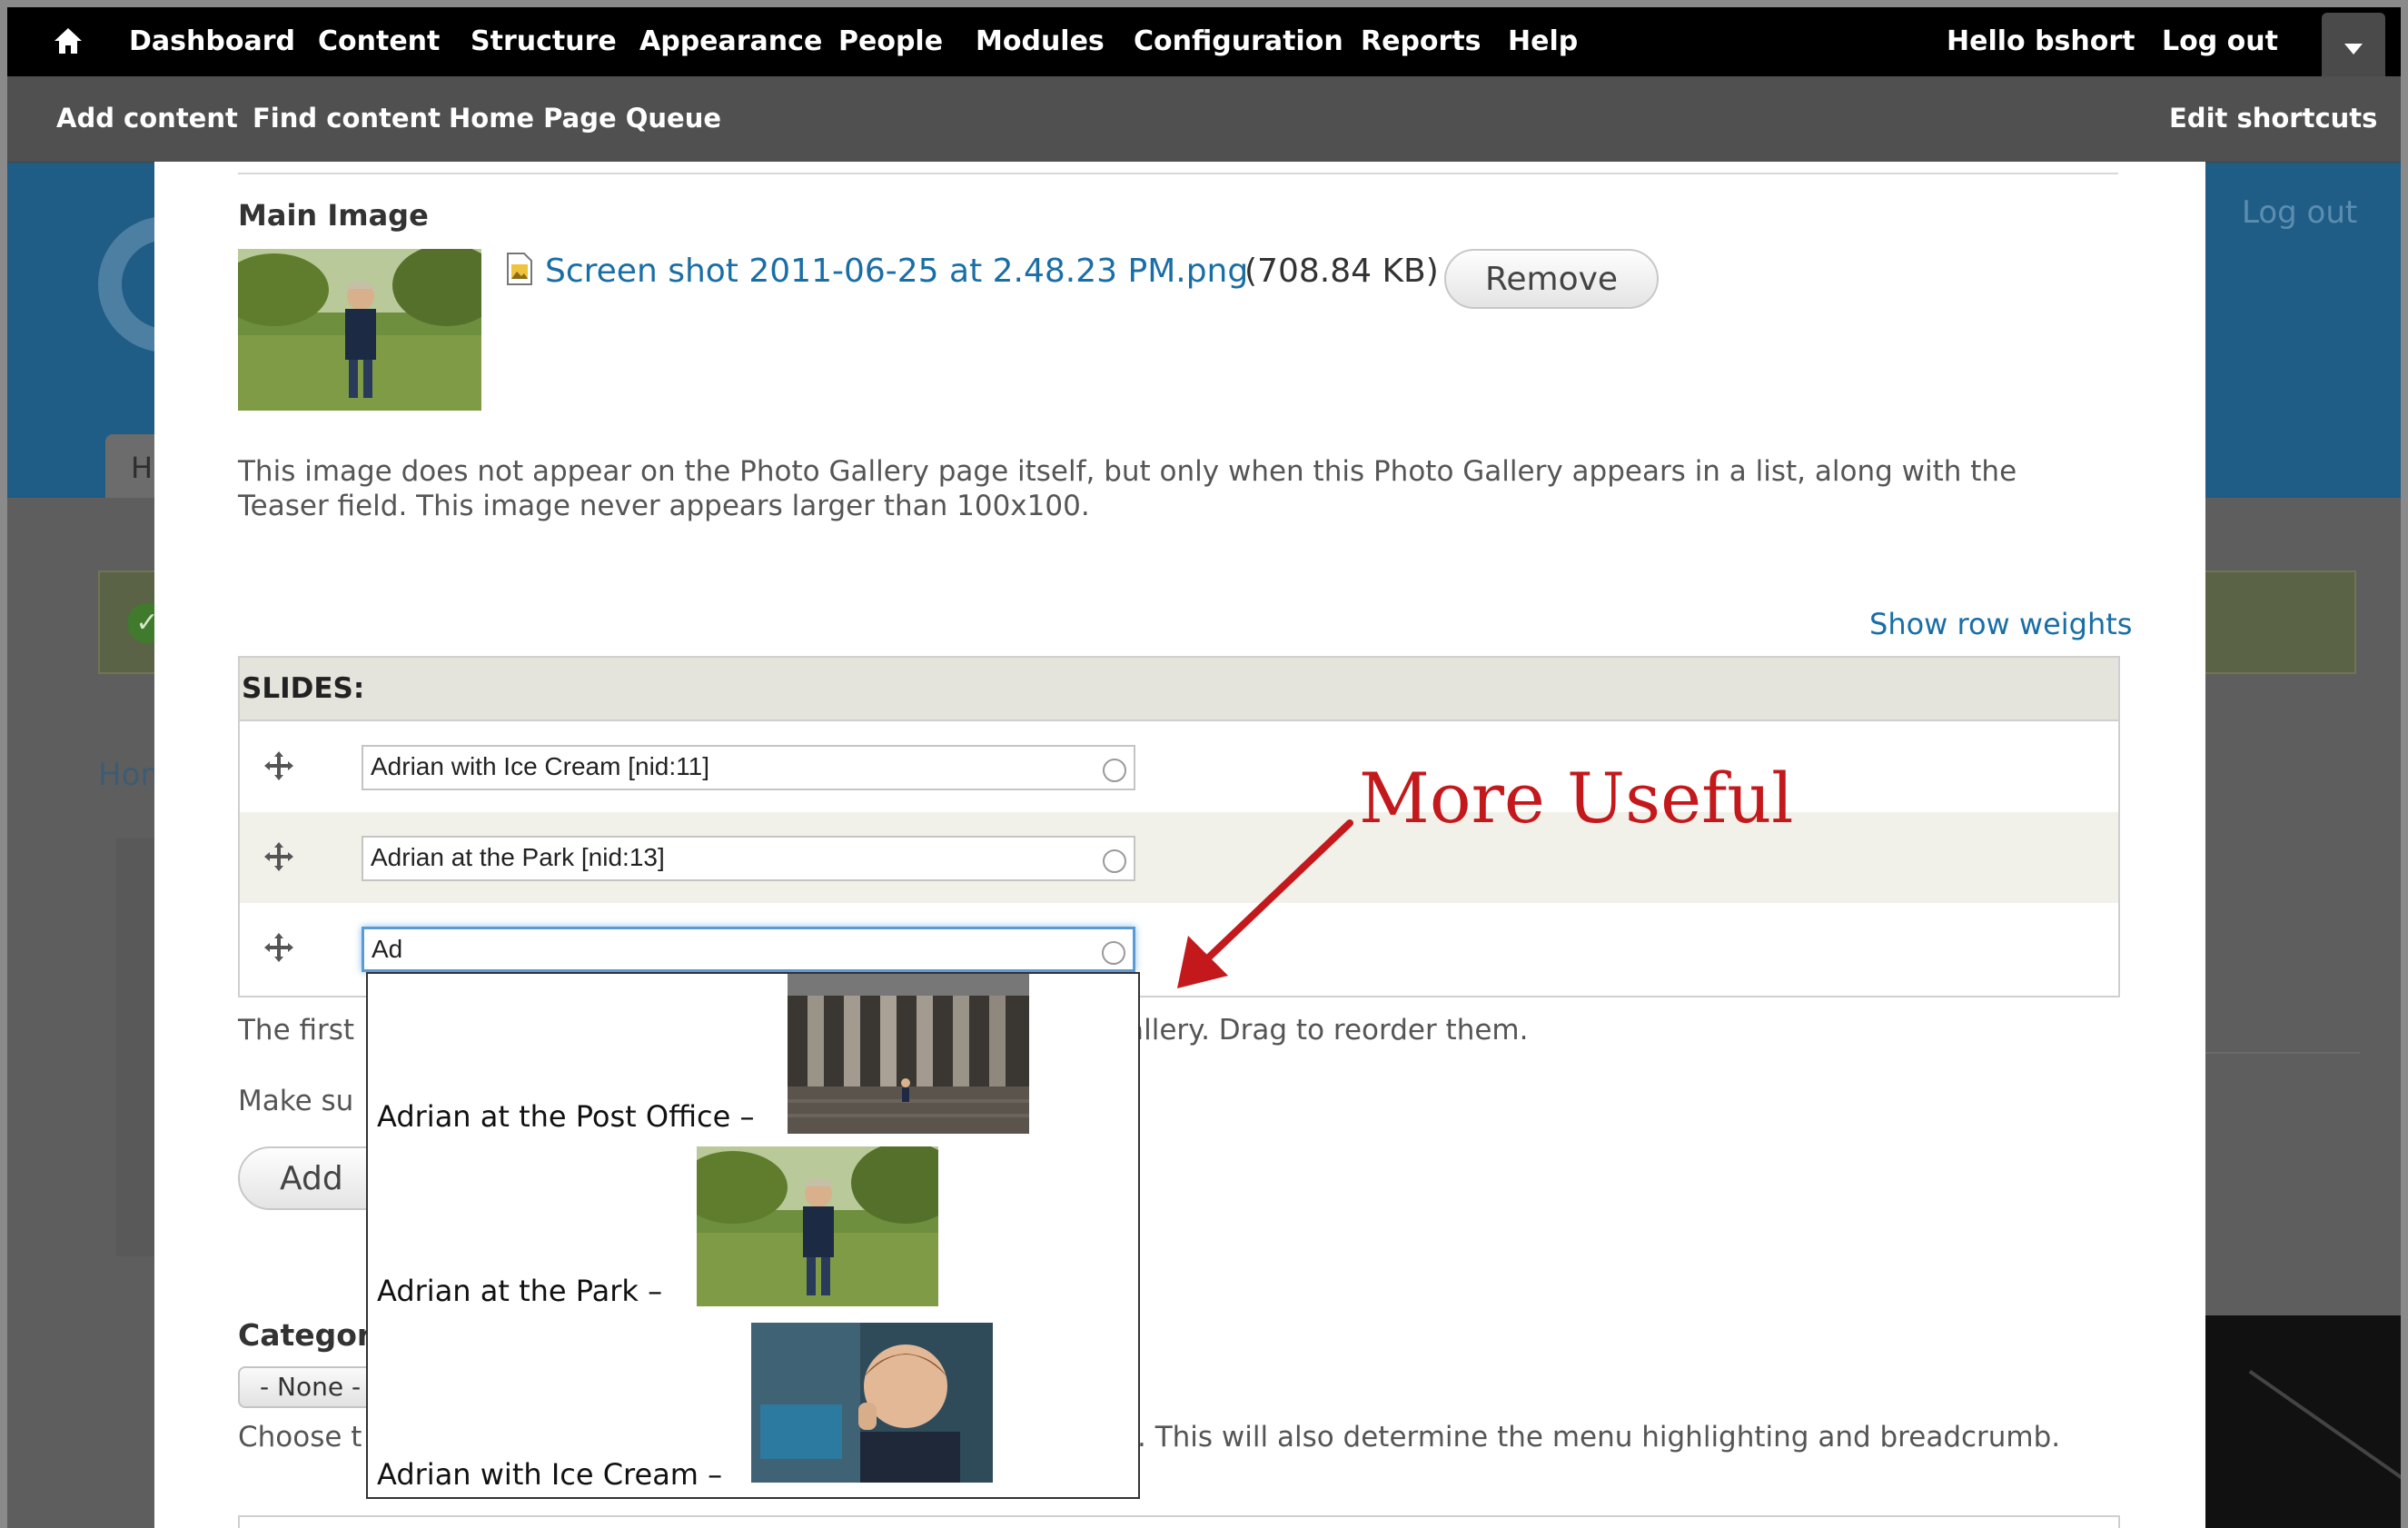 Image resolution: width=2408 pixels, height=1528 pixels. Describe the element at coordinates (730, 41) in the screenshot. I see `toolbar-appearance: Appearance` at that location.